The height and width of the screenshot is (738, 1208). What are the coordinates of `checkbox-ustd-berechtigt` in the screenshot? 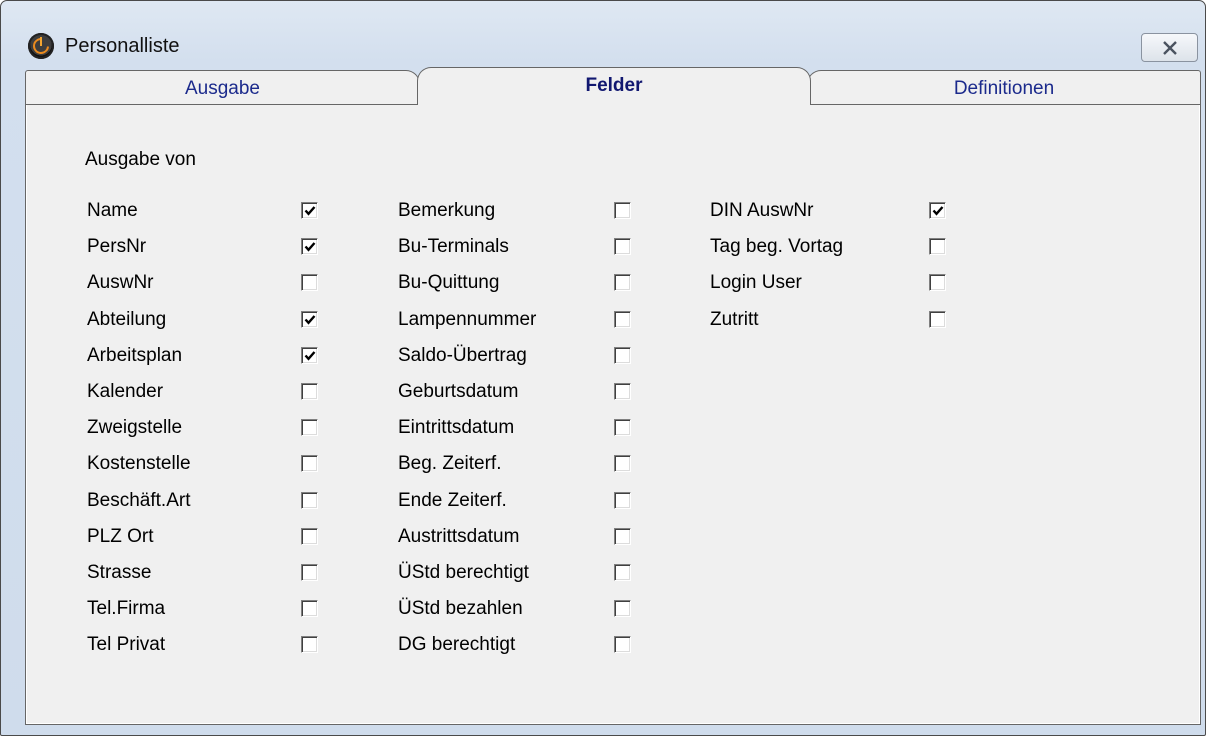 It's located at (622, 572).